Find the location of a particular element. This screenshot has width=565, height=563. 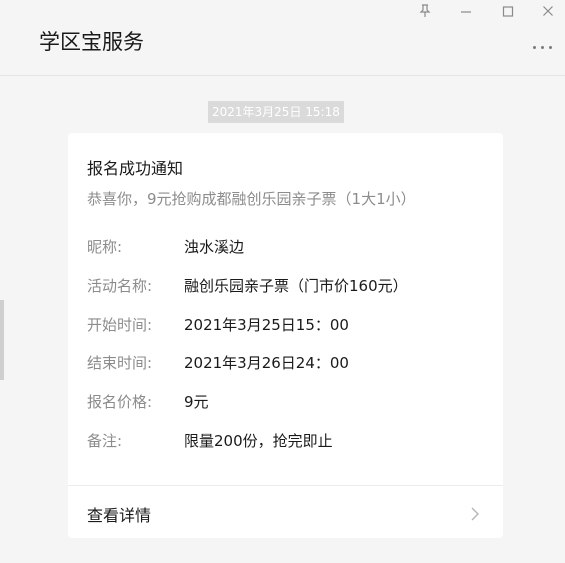

field-label: 报名价格: is located at coordinates (120, 402).